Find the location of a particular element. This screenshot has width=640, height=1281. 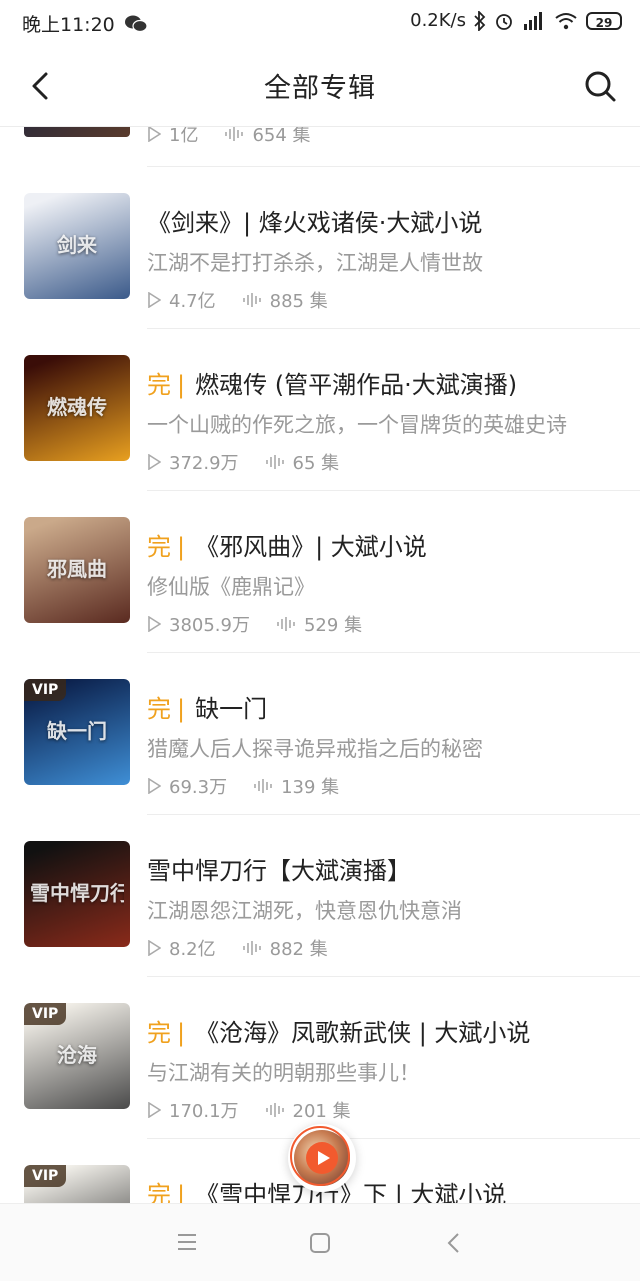

album-cover: 雪中悍刀行 is located at coordinates (77, 894).